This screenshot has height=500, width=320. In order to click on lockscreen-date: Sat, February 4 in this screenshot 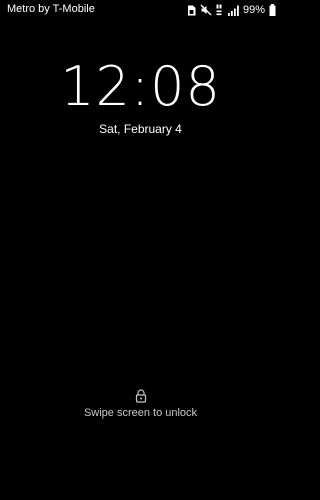, I will do `click(140, 129)`.